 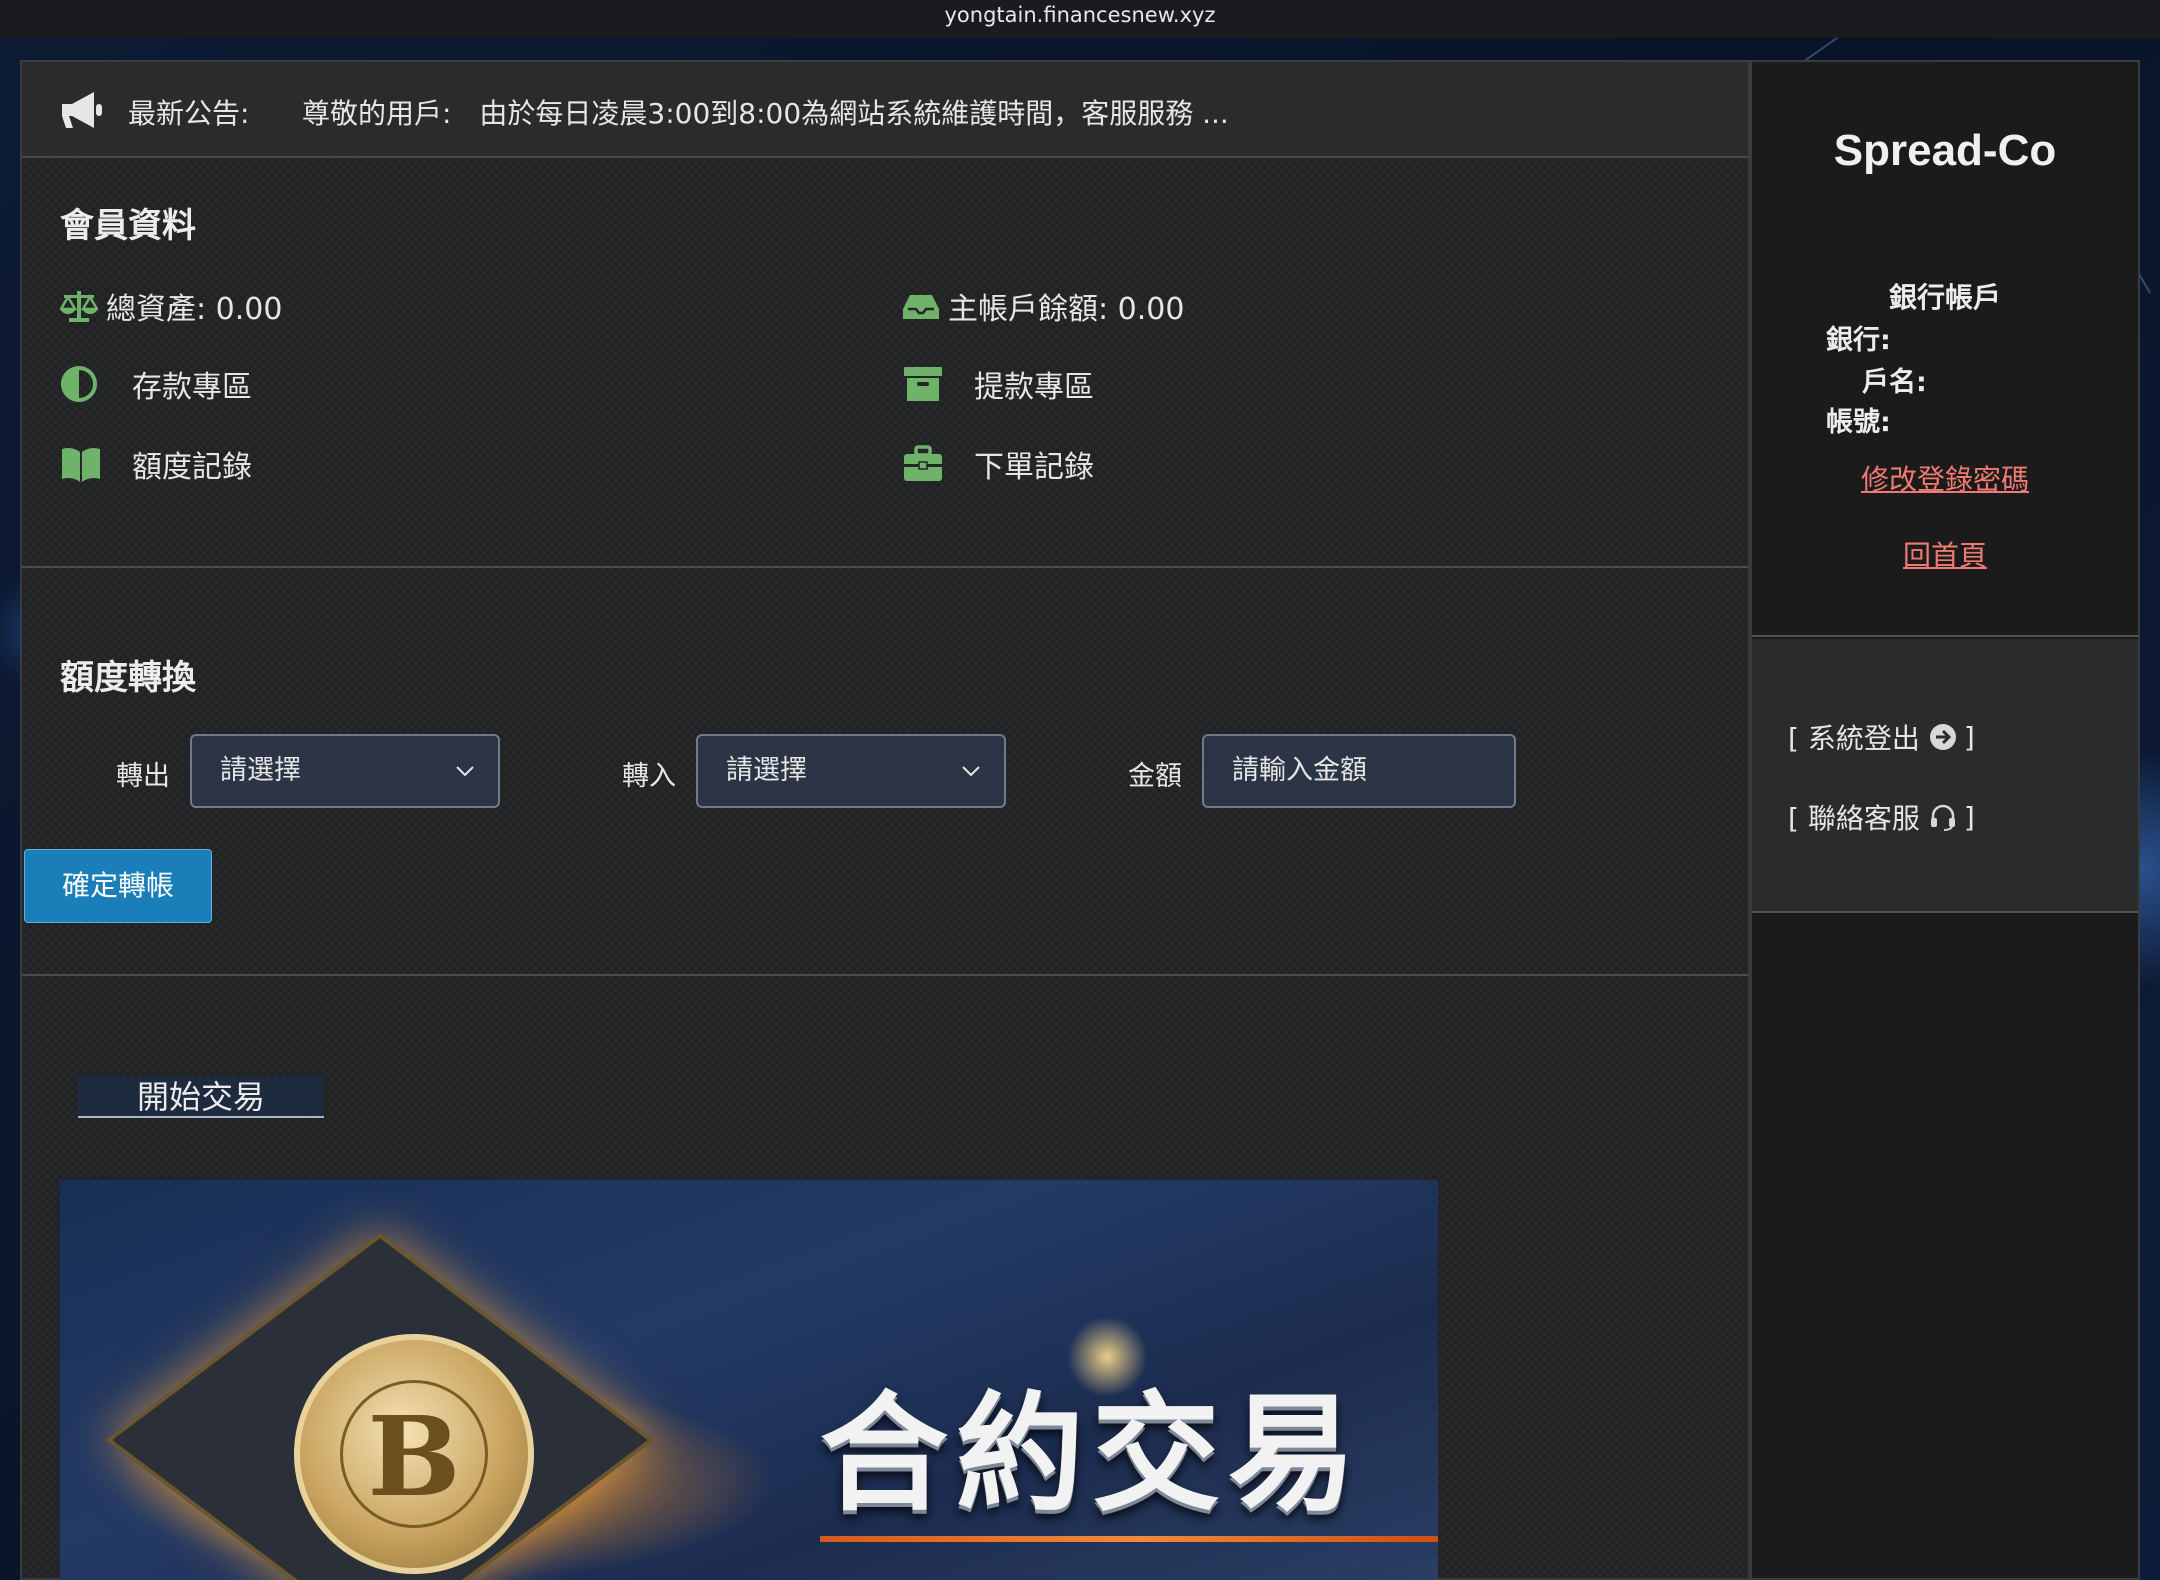 I want to click on home-link: 回首頁, so click(x=1945, y=554).